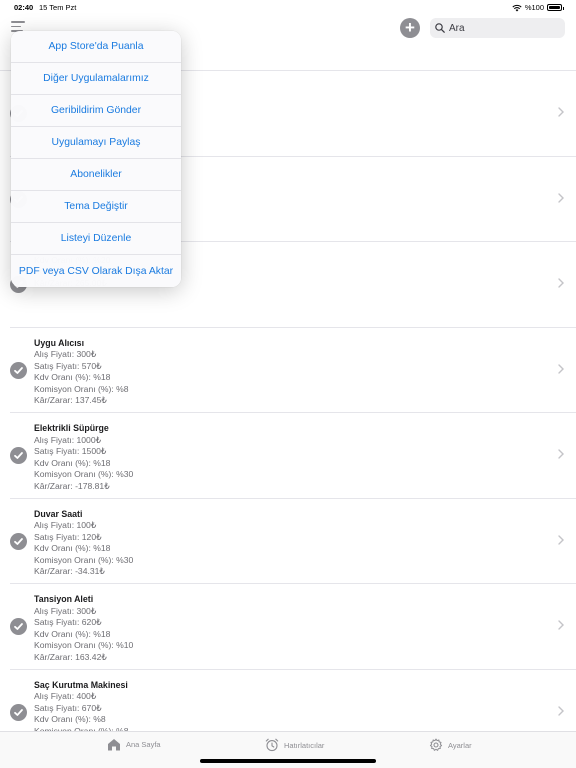  Describe the element at coordinates (59, 342) in the screenshot. I see `item-title: Uygu Alıcısı` at that location.